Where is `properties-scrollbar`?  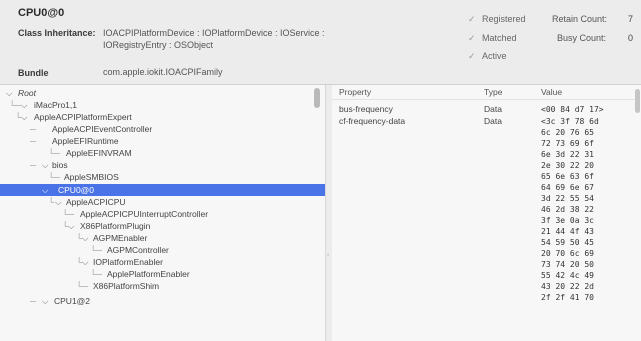
properties-scrollbar is located at coordinates (637, 101).